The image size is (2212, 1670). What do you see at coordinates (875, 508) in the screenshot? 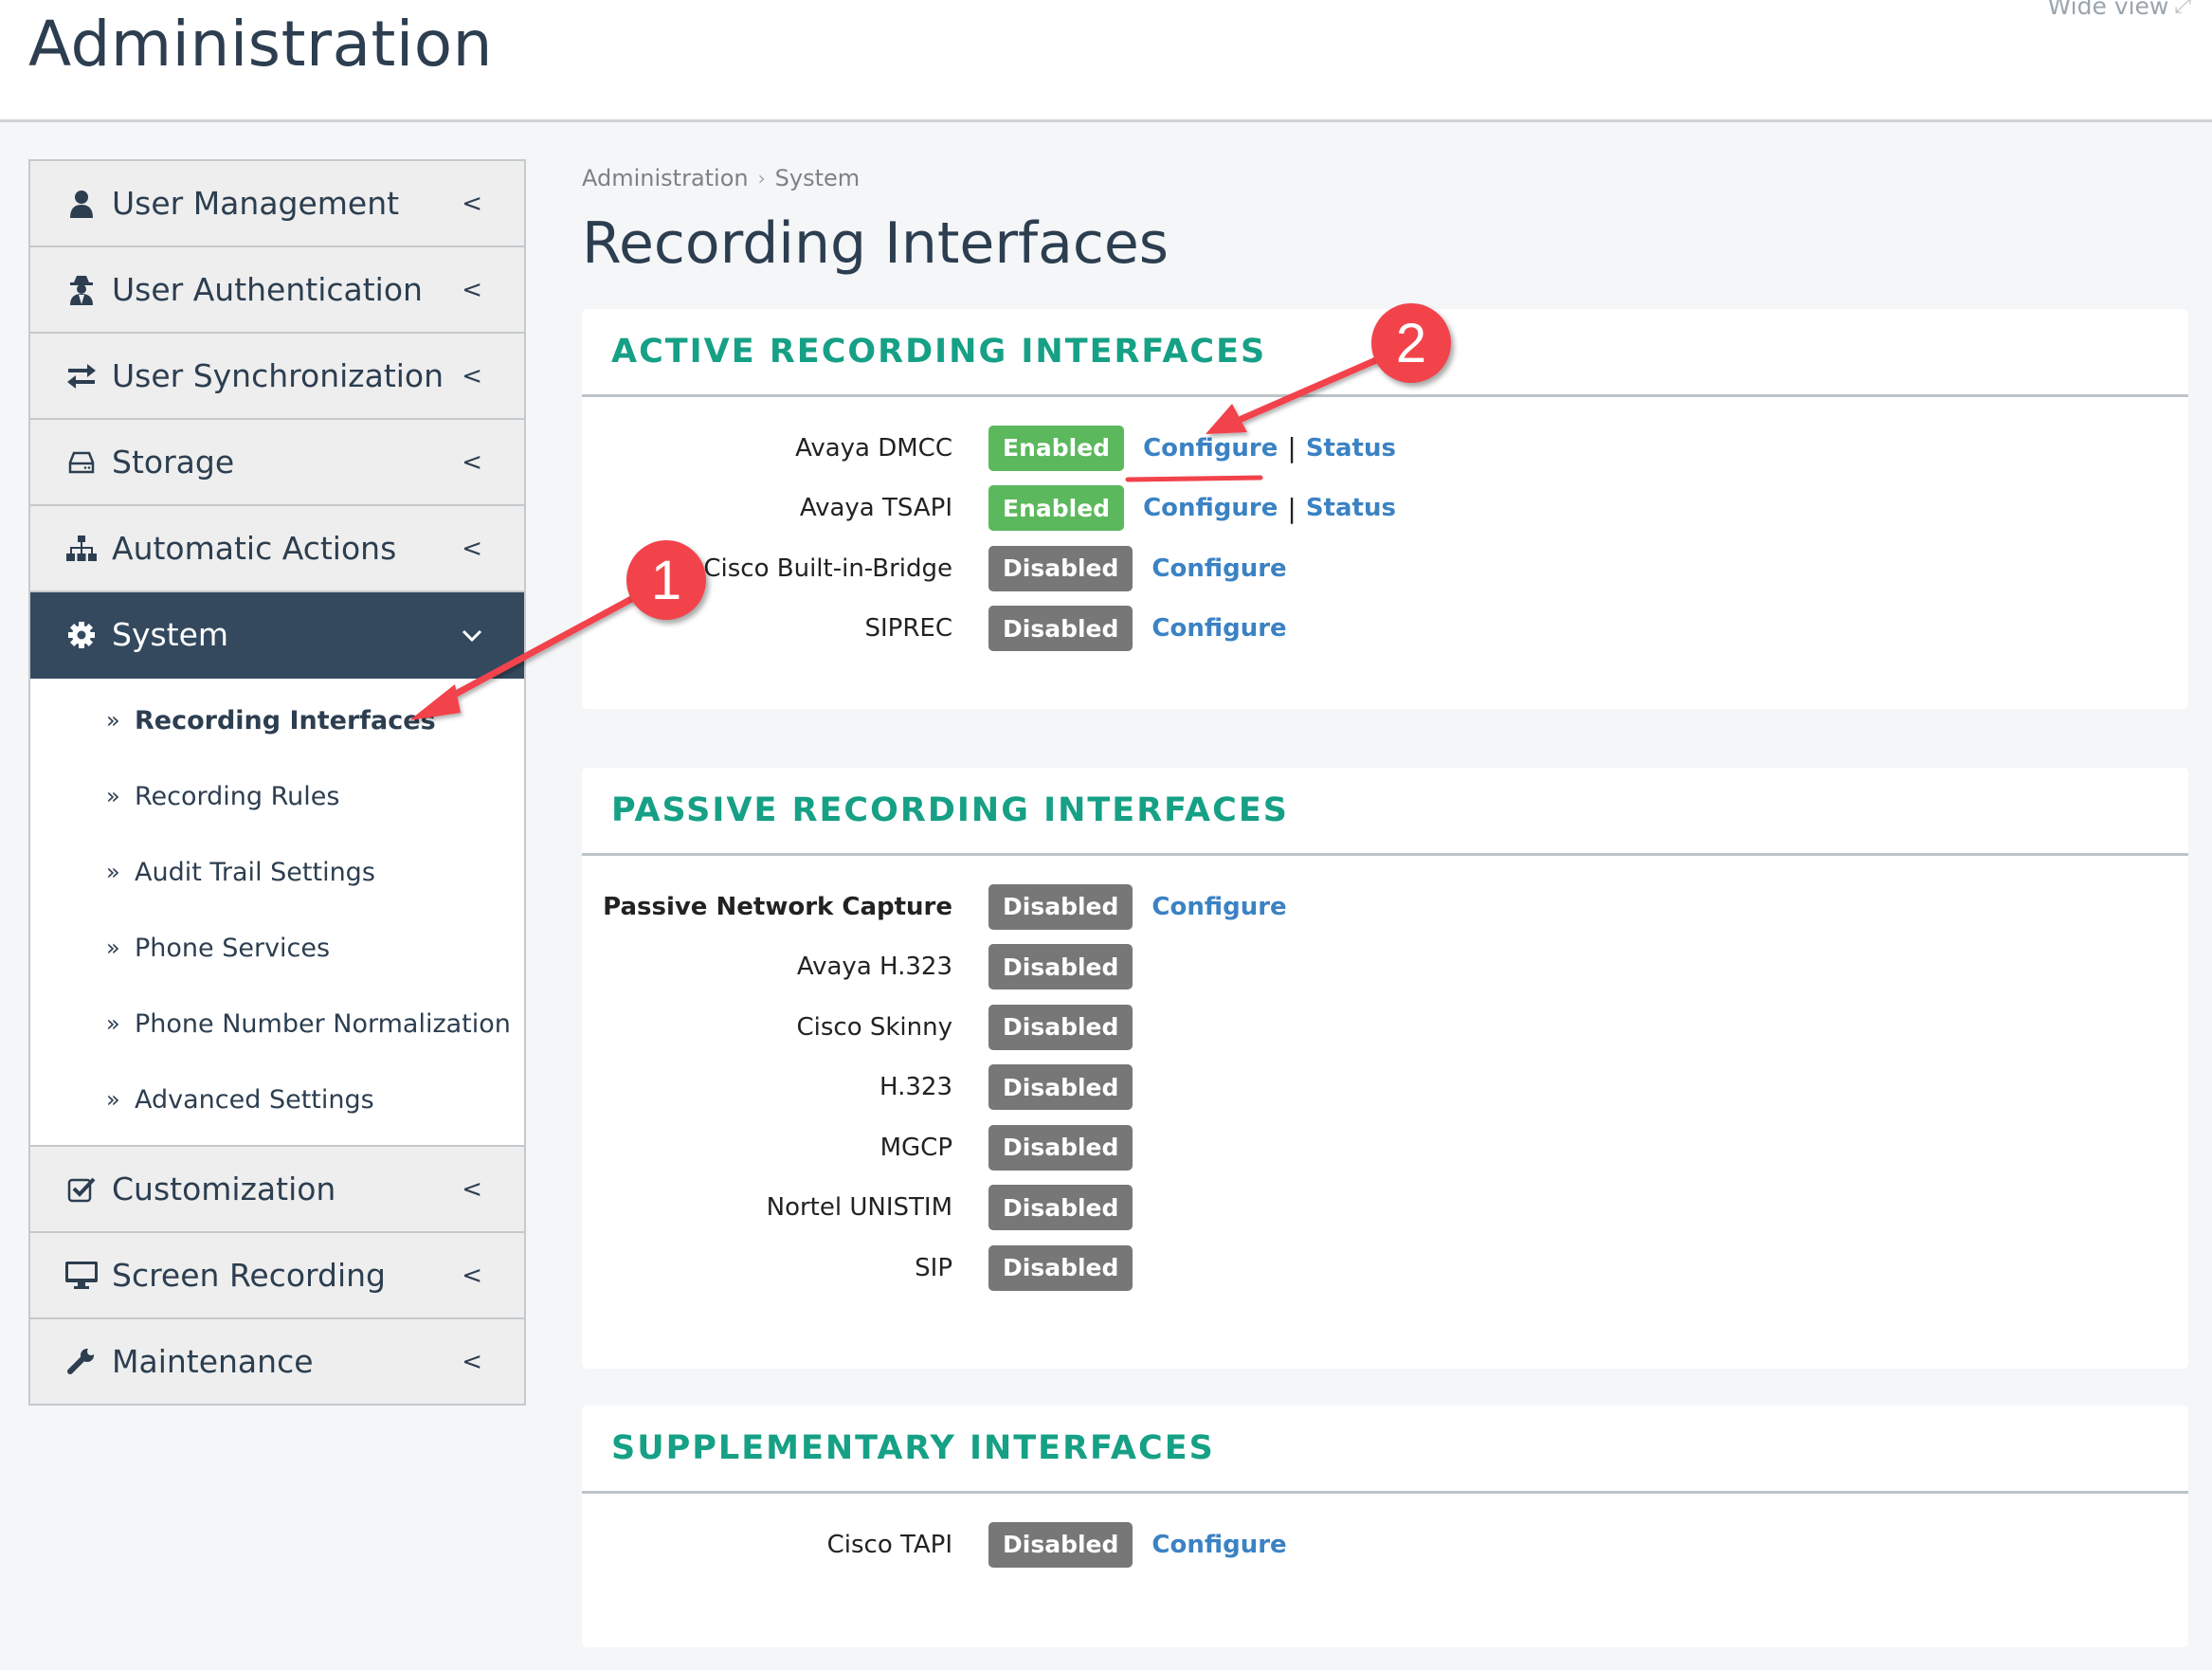
I see `interface-name: Avaya TSAPI` at bounding box center [875, 508].